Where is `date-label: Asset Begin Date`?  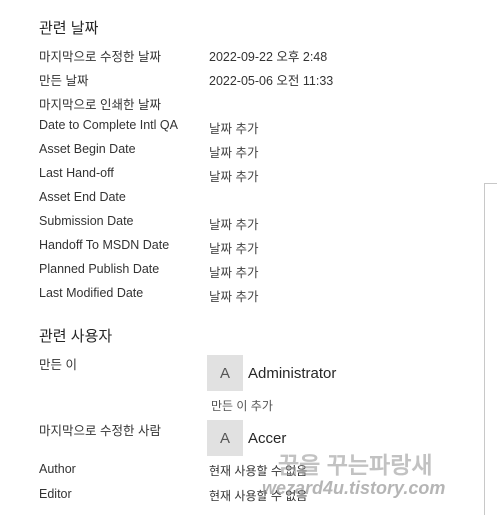
date-label: Asset Begin Date is located at coordinates (87, 149).